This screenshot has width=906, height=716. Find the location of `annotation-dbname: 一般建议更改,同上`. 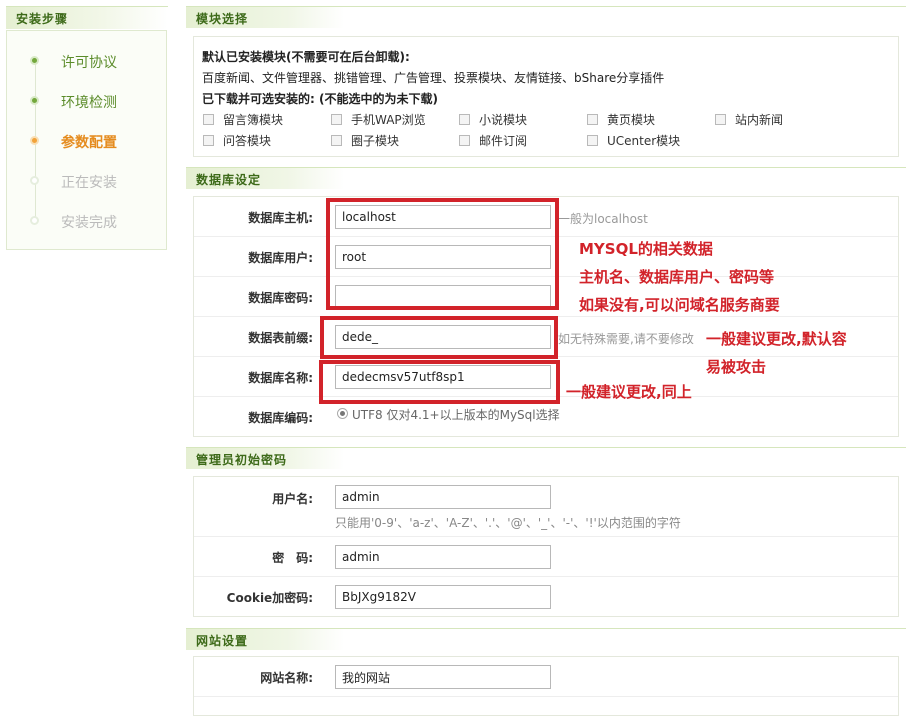

annotation-dbname: 一般建议更改,同上 is located at coordinates (629, 392).